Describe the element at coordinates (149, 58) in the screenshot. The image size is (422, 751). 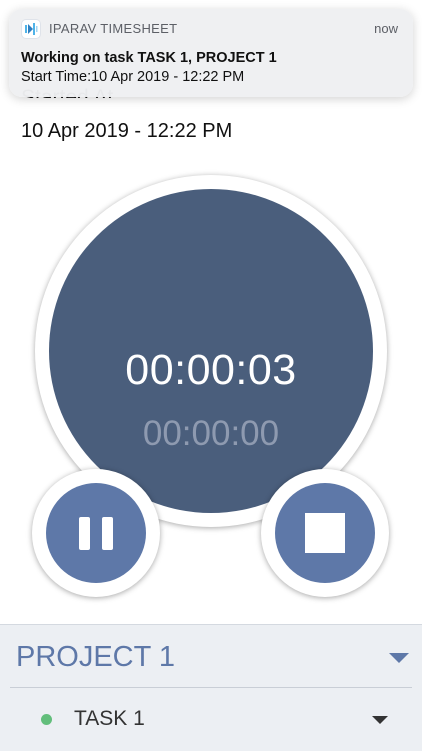
I see `notification-title: Working on task TASK 1, PROJECT 1` at that location.